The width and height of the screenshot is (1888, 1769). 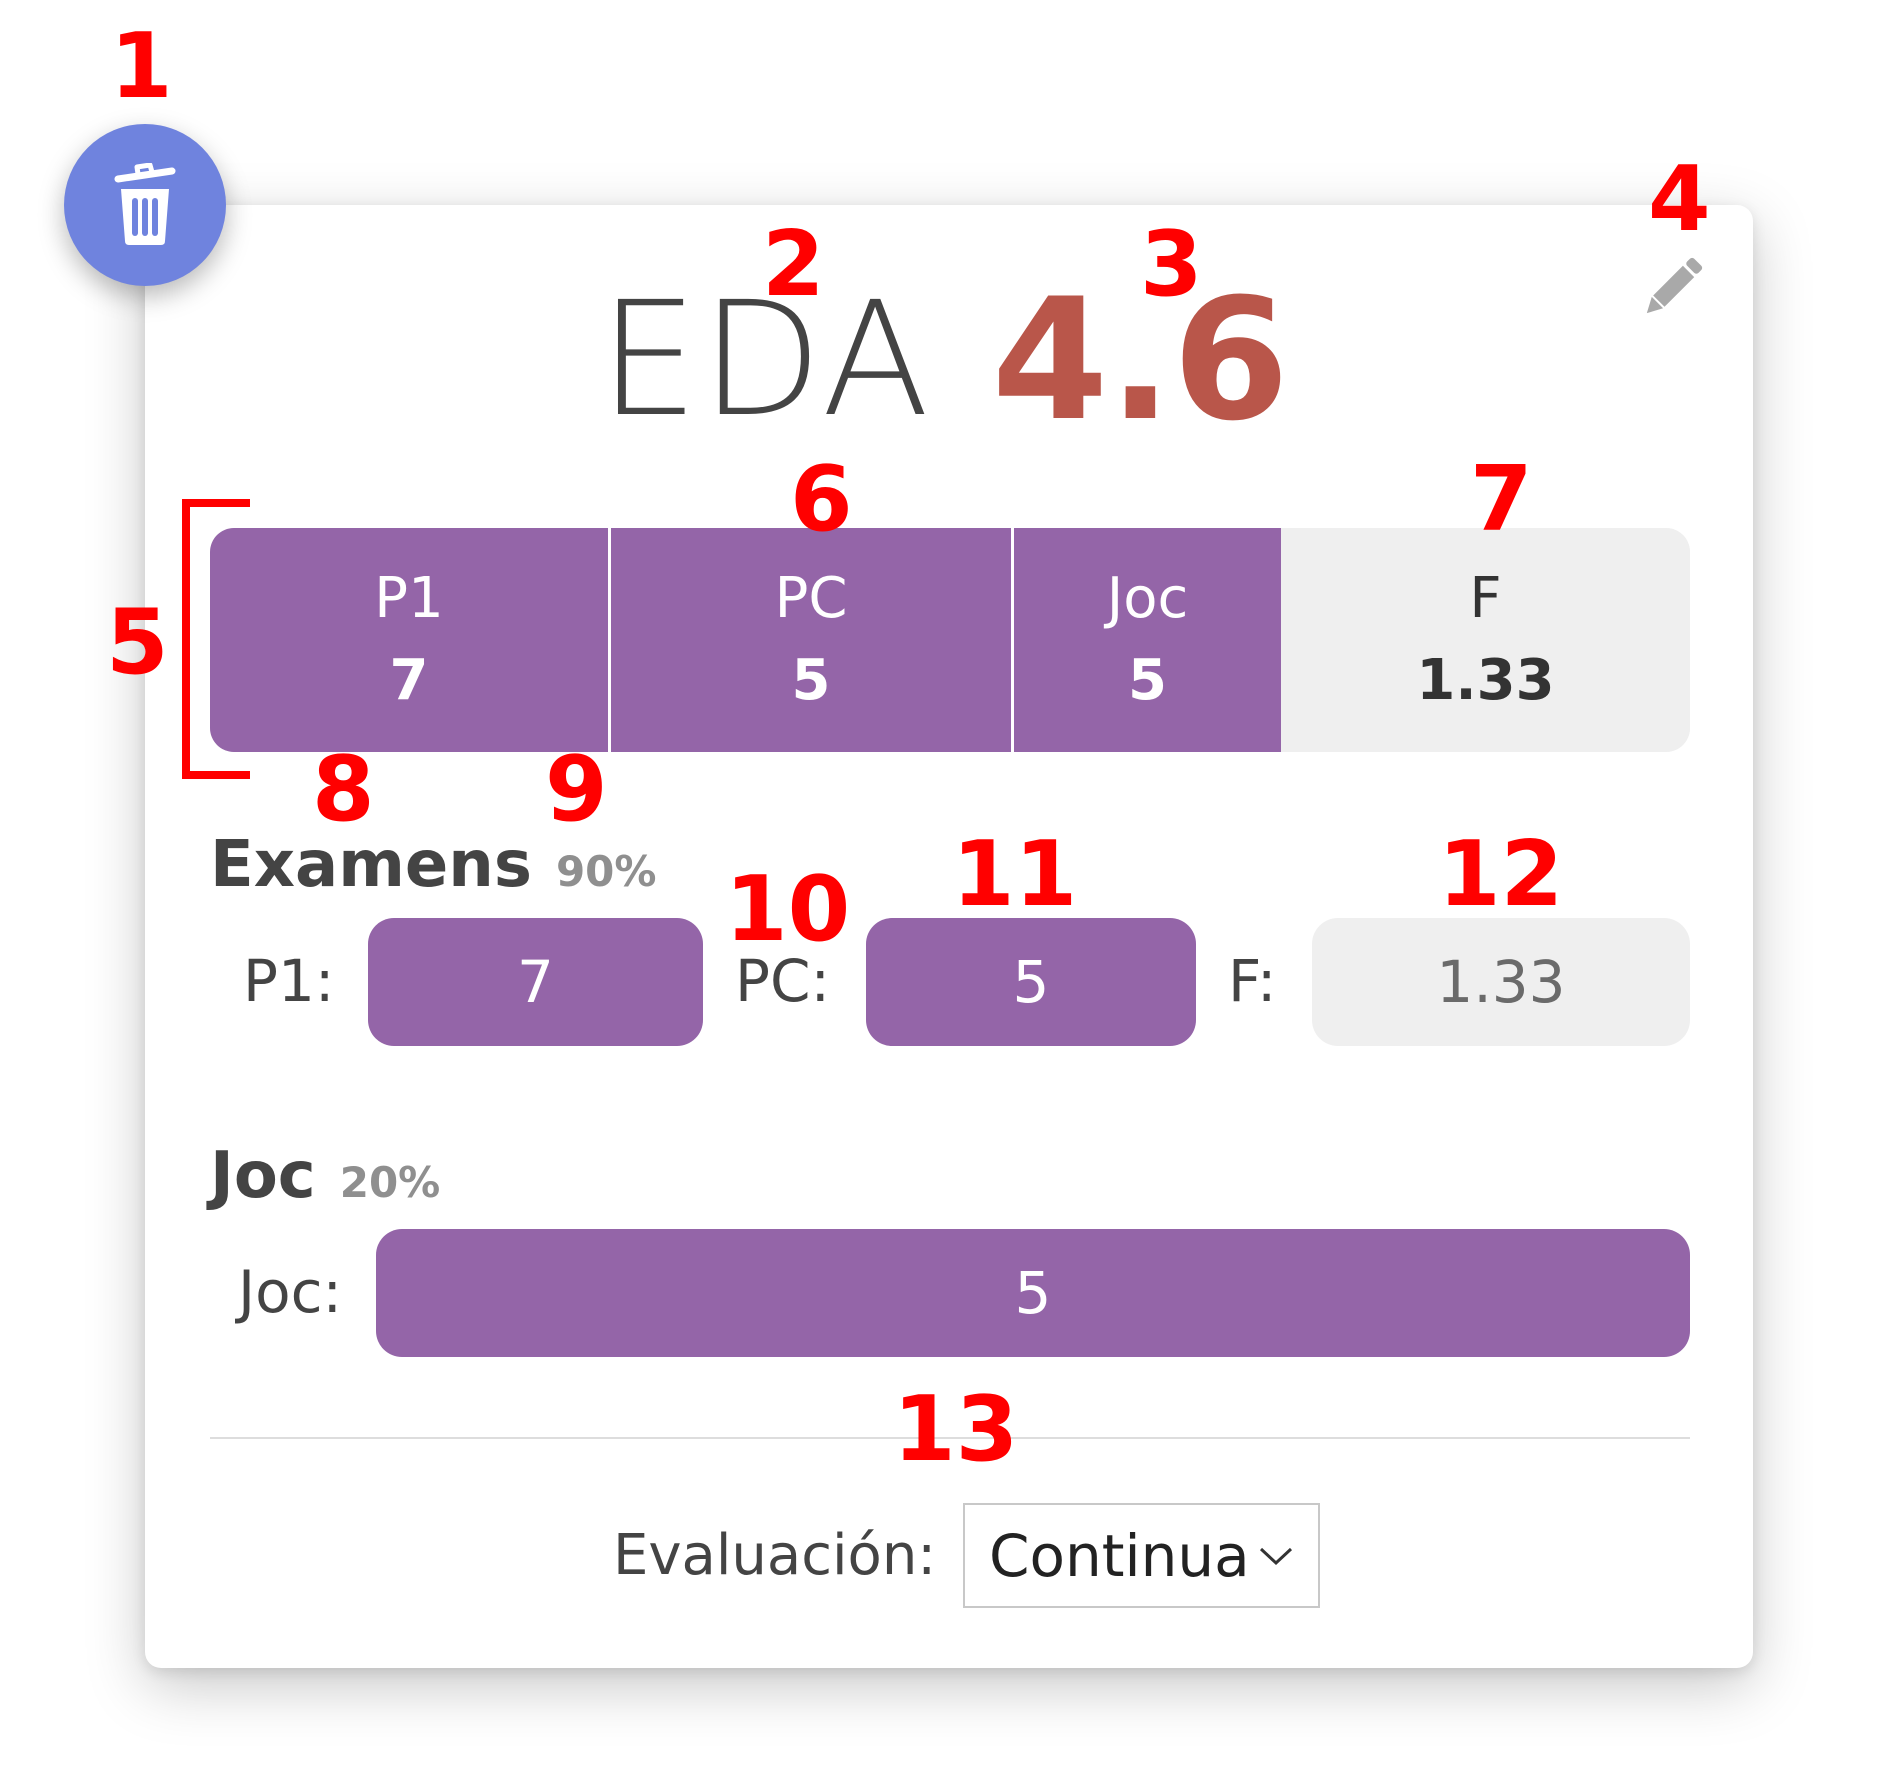 I want to click on annotation-marker: 8, so click(x=343, y=789).